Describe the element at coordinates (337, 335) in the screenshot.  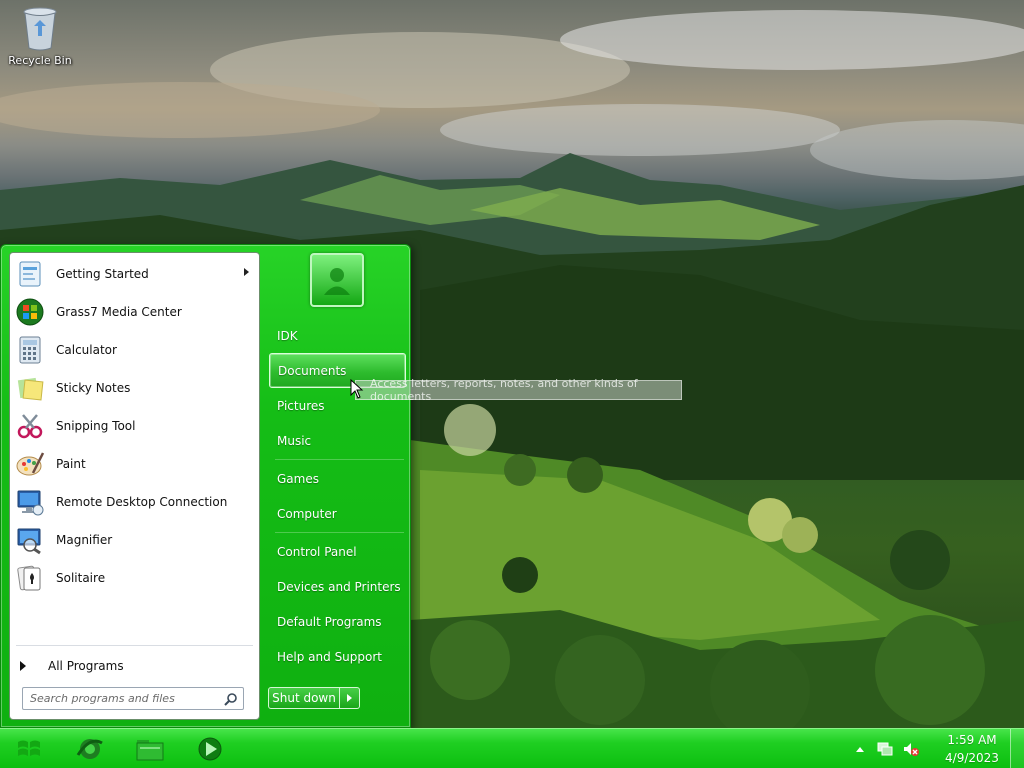
I see `places-item-idk: IDK` at that location.